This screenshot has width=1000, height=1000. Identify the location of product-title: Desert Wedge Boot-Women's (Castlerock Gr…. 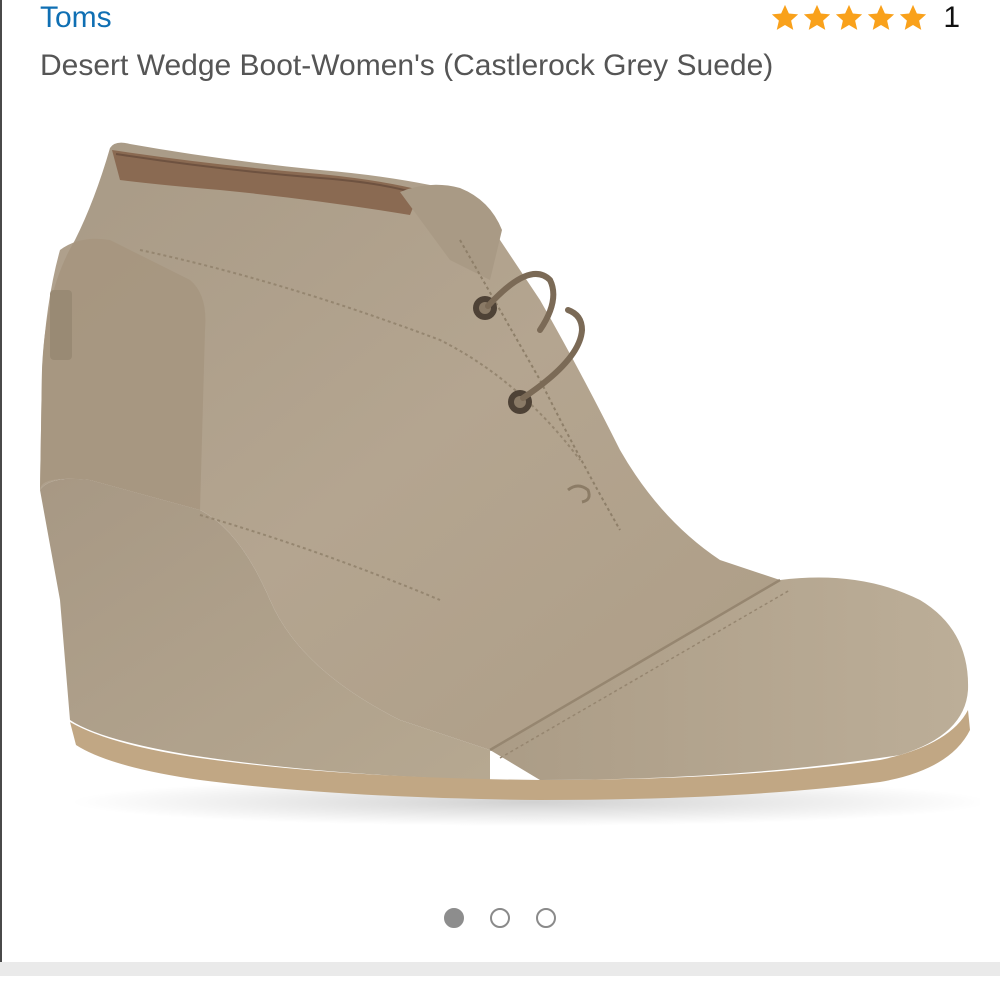
(407, 65).